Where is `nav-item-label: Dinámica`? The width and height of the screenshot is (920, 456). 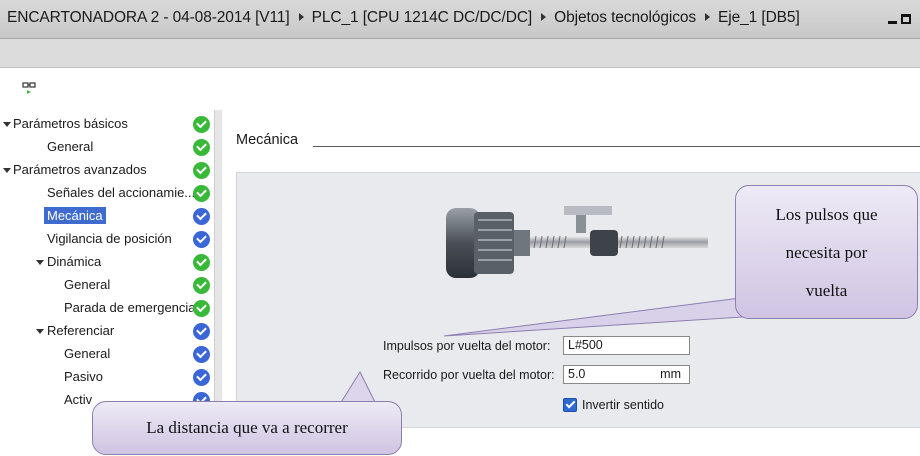
nav-item-label: Dinámica is located at coordinates (74, 261).